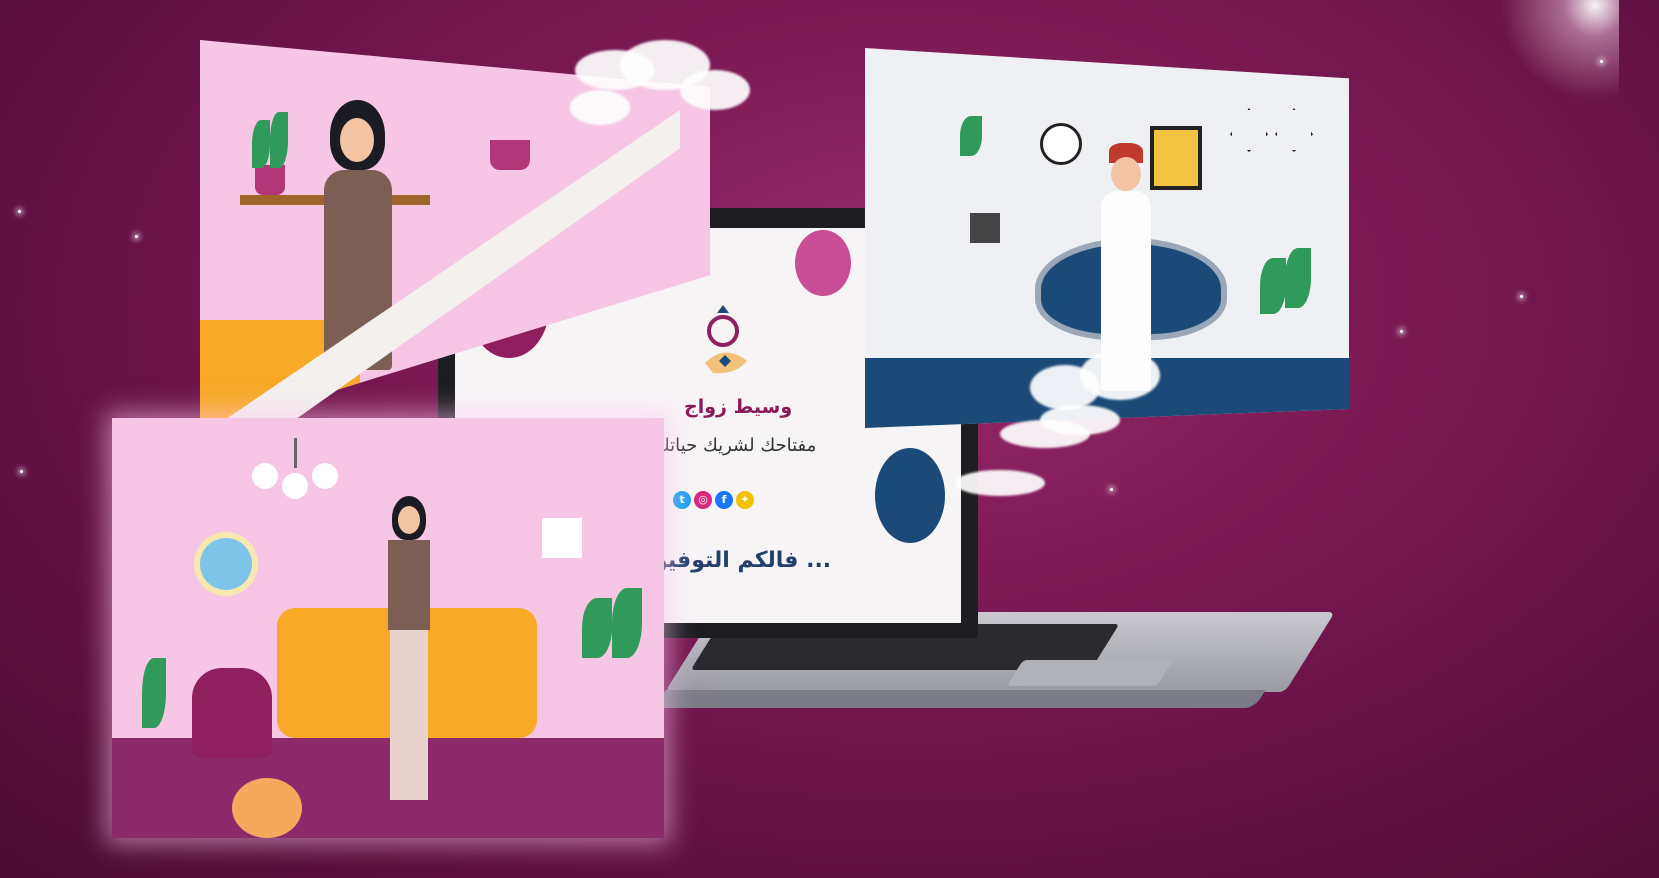 The width and height of the screenshot is (1659, 878). What do you see at coordinates (226, 564) in the screenshot?
I see `mirror-icon` at bounding box center [226, 564].